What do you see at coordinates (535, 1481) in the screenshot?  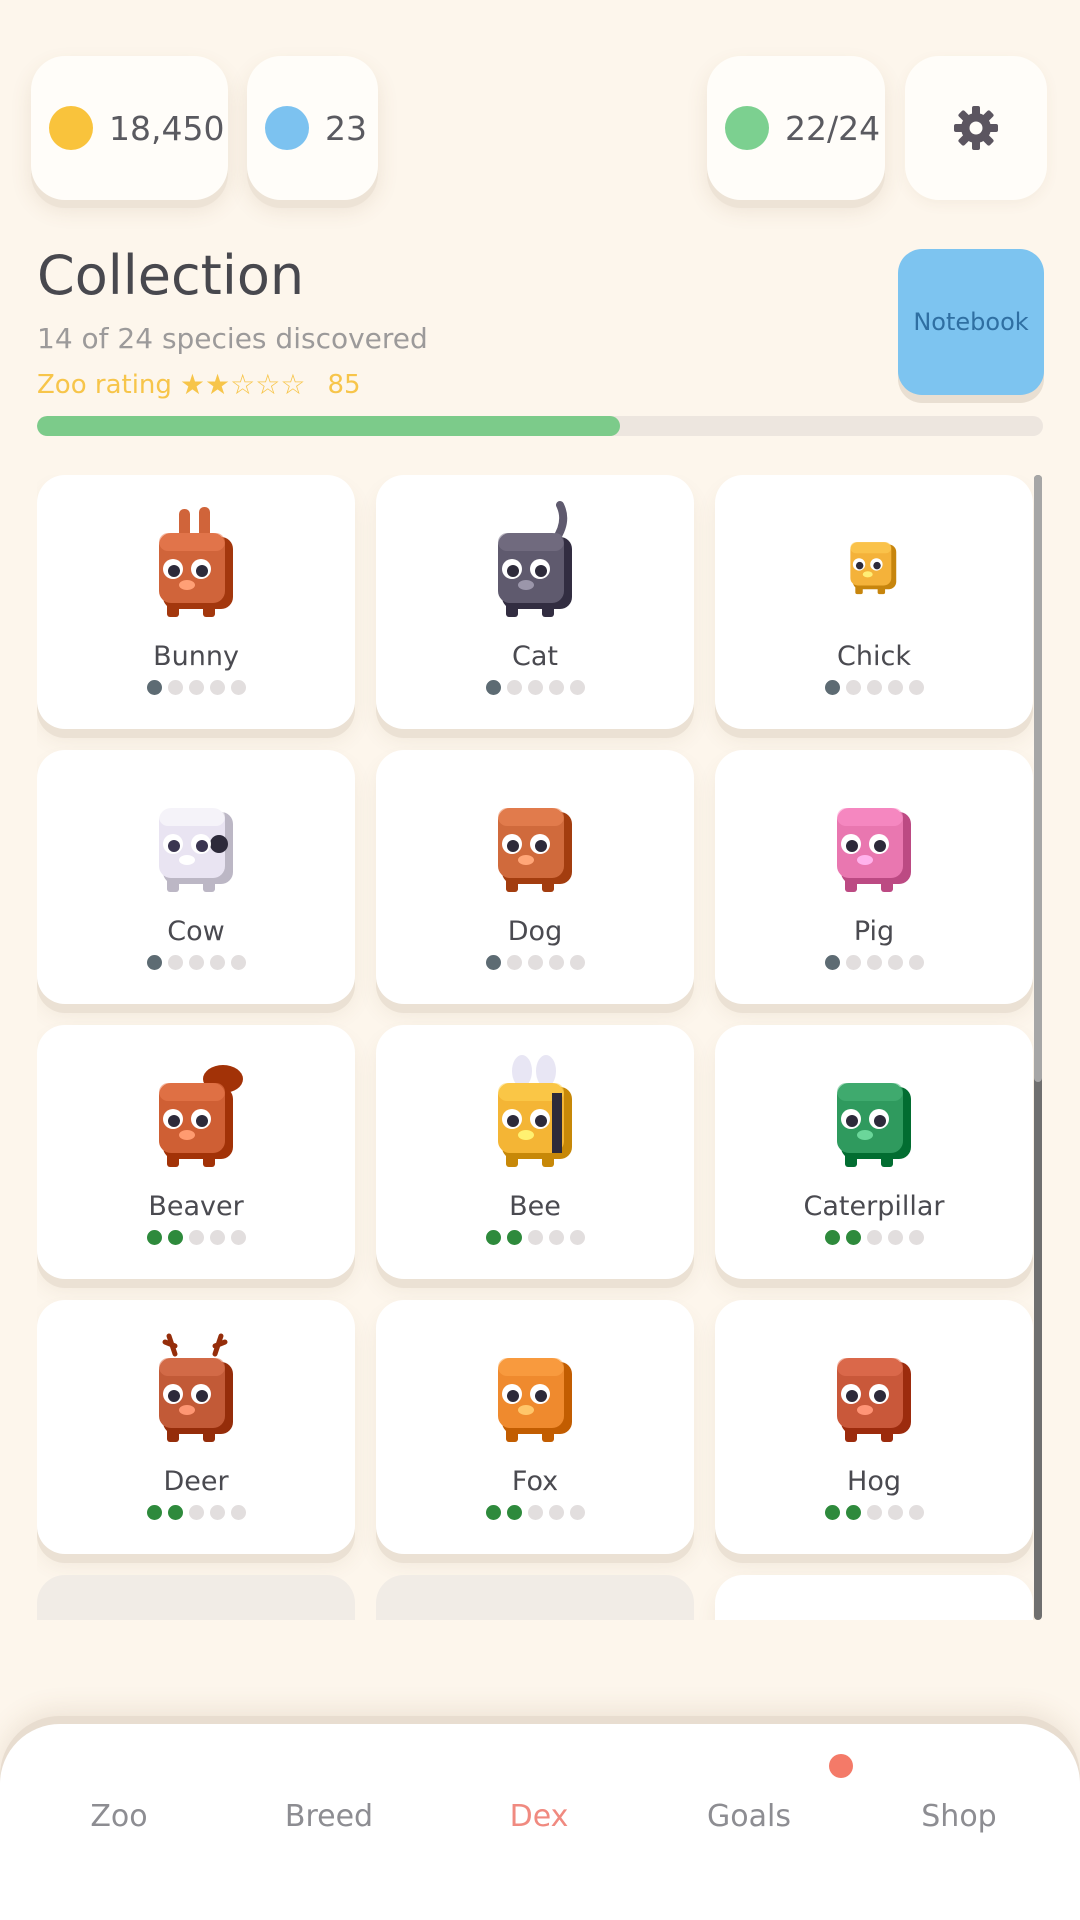 I see `animal-name: Fox` at bounding box center [535, 1481].